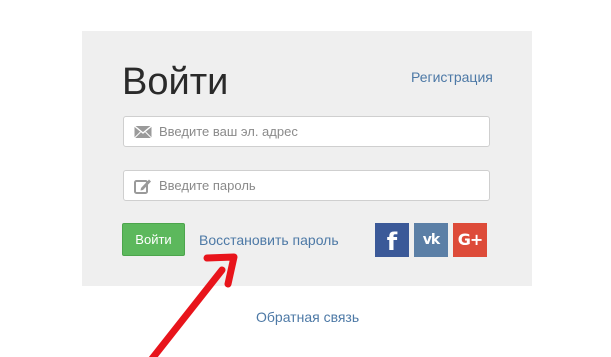 Image resolution: width=611 pixels, height=357 pixels. Describe the element at coordinates (452, 77) in the screenshot. I see `register-link: Регистрация` at that location.